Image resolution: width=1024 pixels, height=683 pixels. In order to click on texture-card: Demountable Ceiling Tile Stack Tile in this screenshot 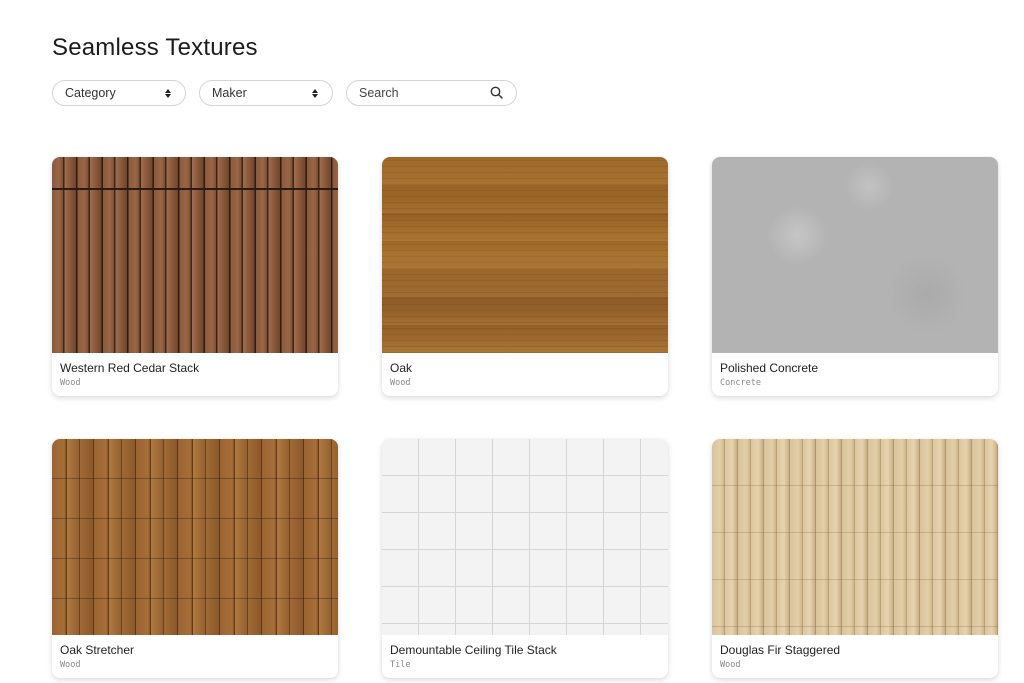, I will do `click(525, 558)`.